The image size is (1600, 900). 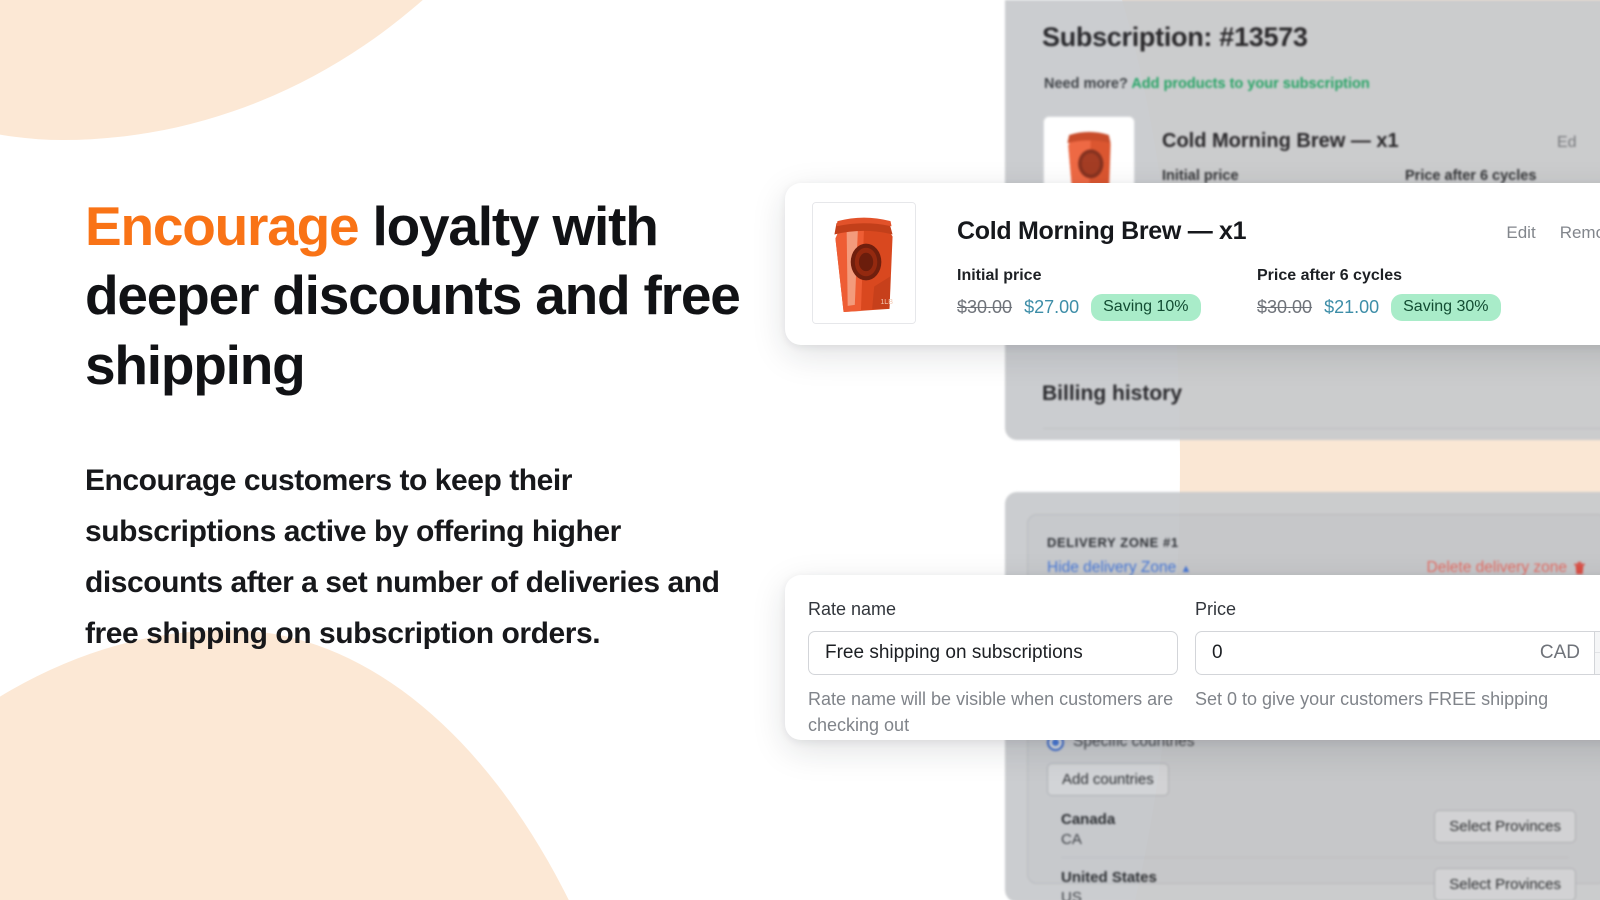 I want to click on stepper-down-icon: ▼, so click(x=1597, y=663).